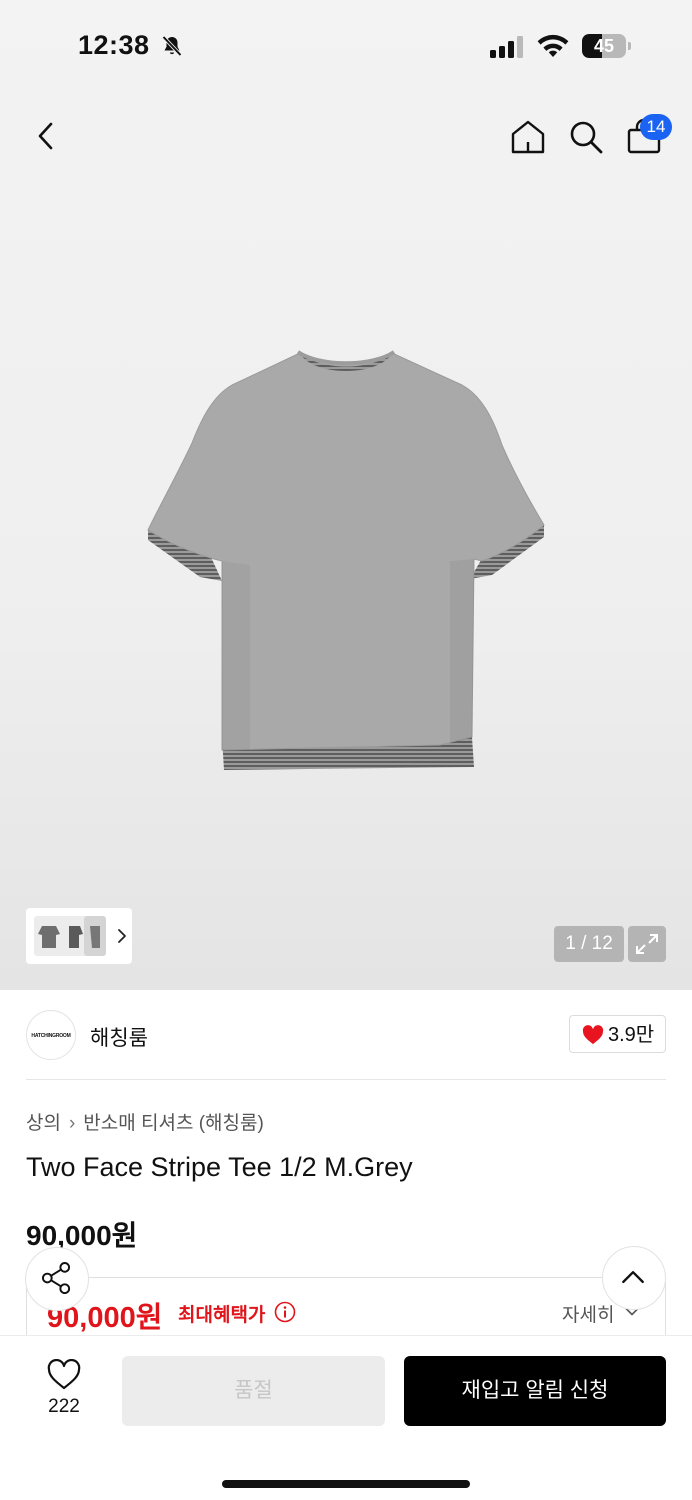 The height and width of the screenshot is (1500, 692). I want to click on thumbnail-image, so click(95, 936).